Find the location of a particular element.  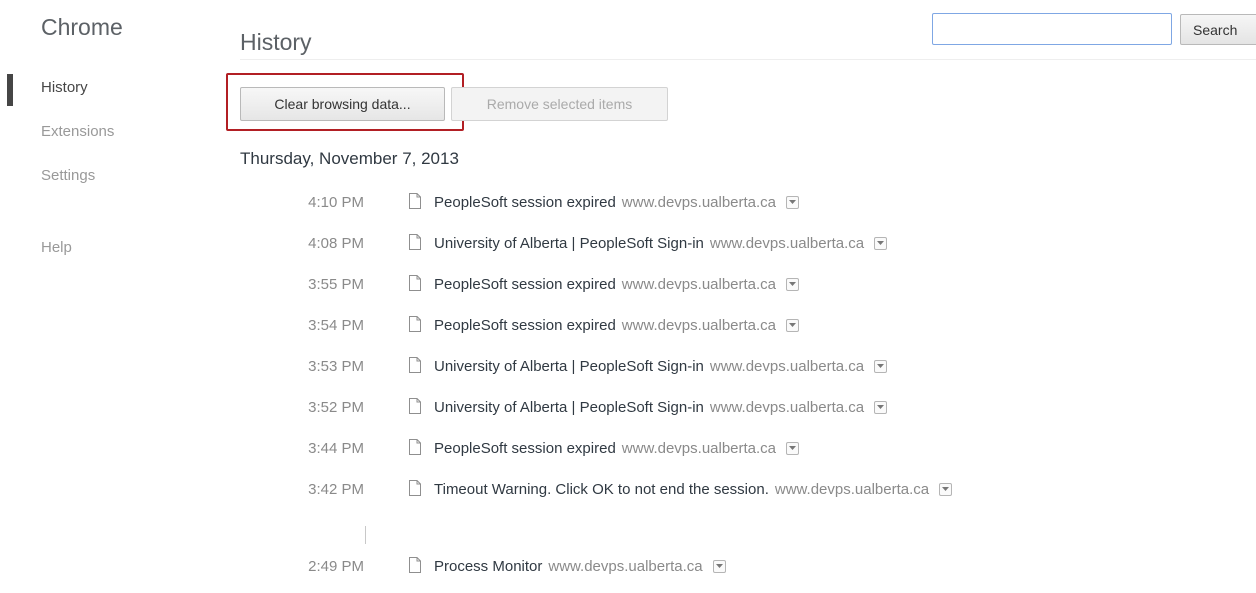

entry-time: 4:08 PM is located at coordinates (336, 243).